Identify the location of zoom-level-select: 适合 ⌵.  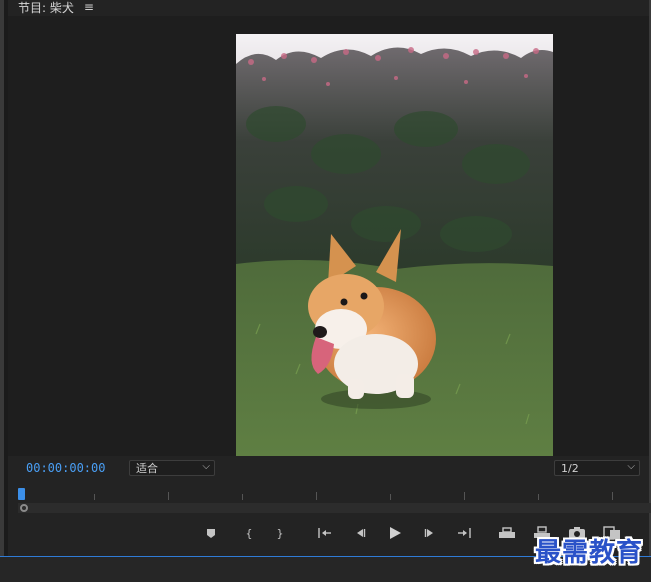
(172, 468).